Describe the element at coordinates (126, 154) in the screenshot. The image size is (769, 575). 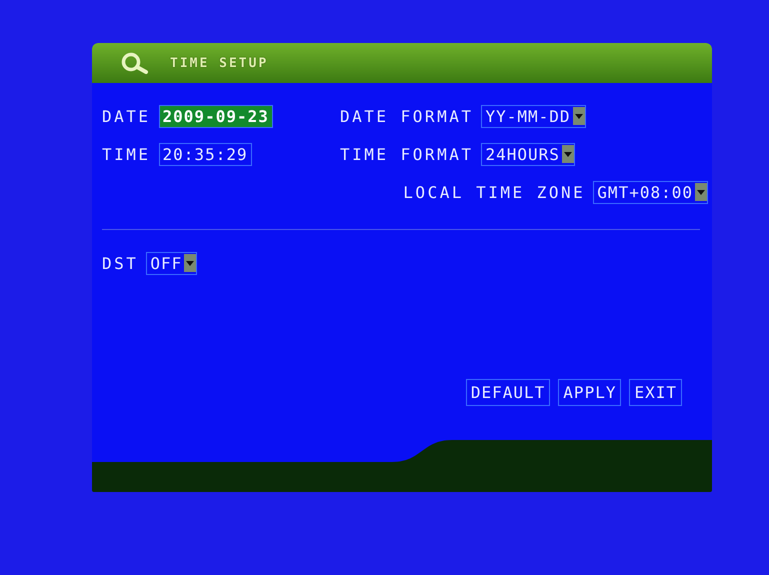
I see `field-label: TIME` at that location.